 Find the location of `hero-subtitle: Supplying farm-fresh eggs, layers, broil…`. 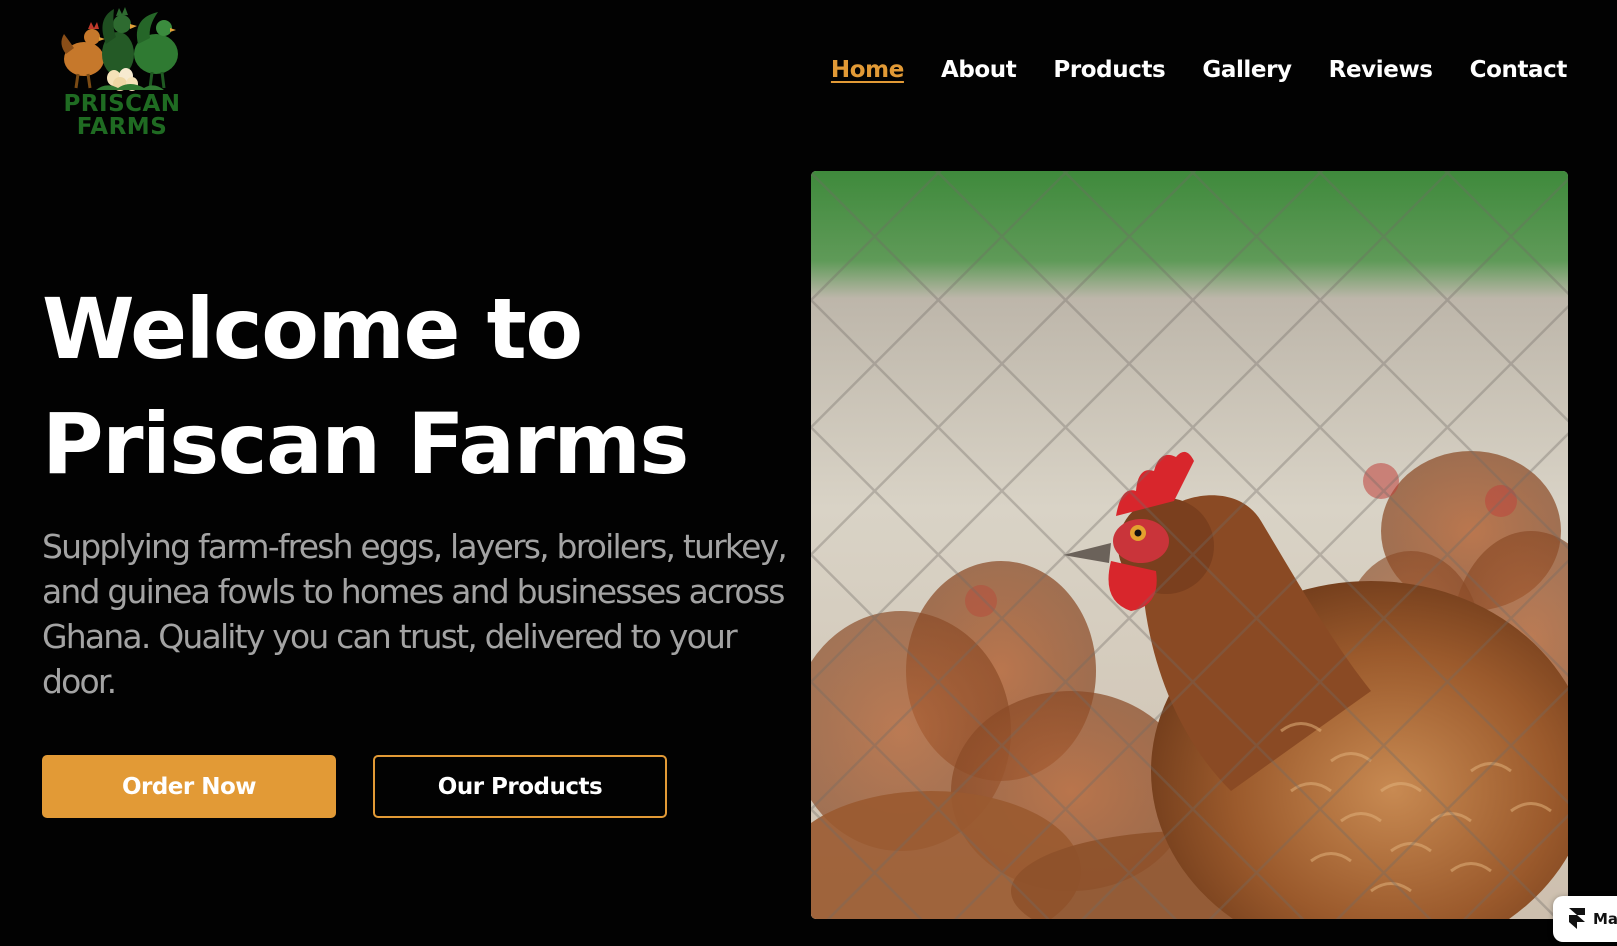

hero-subtitle: Supplying farm-fresh eggs, layers, broil… is located at coordinates (415, 614).